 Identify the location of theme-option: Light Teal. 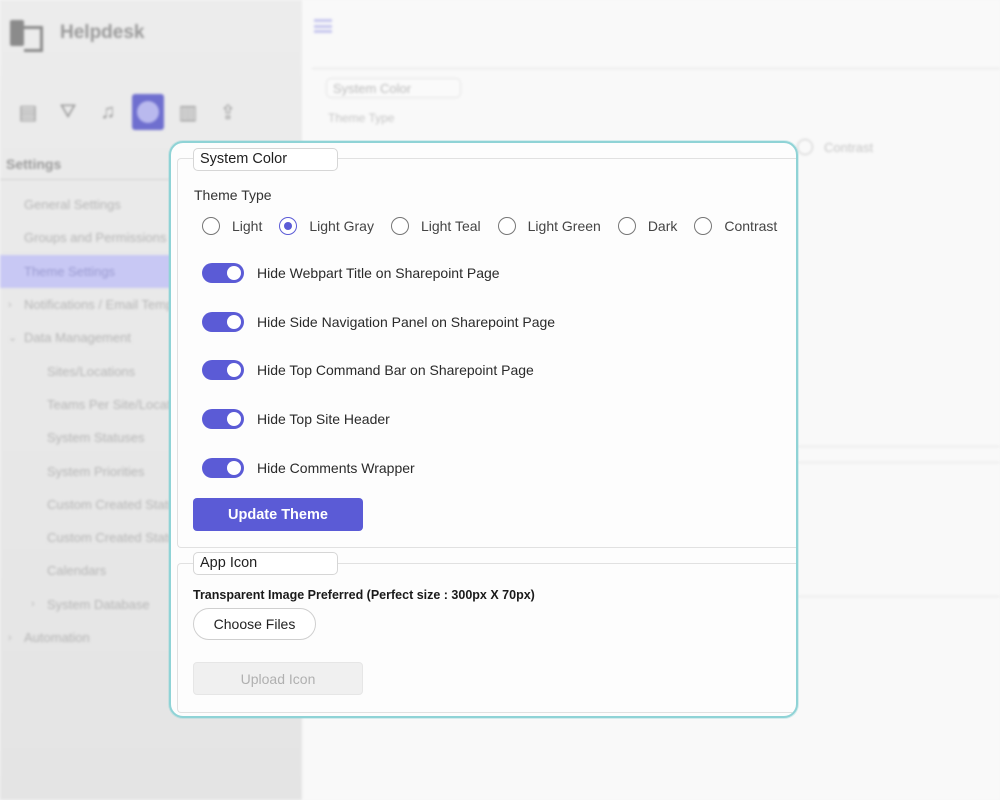
(435, 226).